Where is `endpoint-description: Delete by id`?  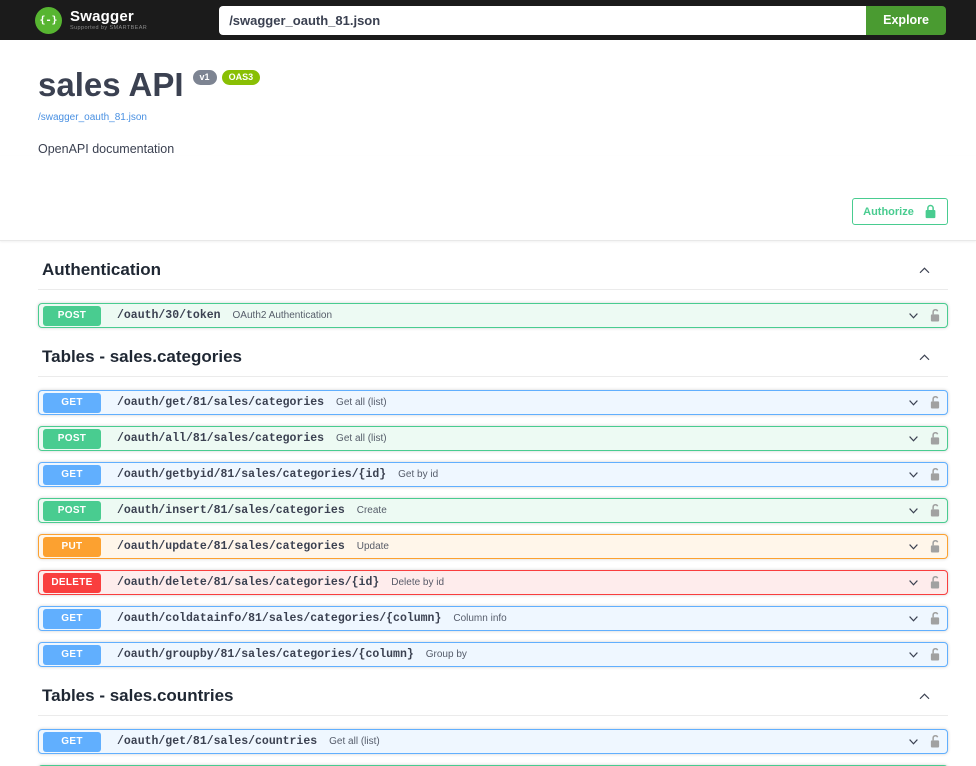
endpoint-description: Delete by id is located at coordinates (418, 582).